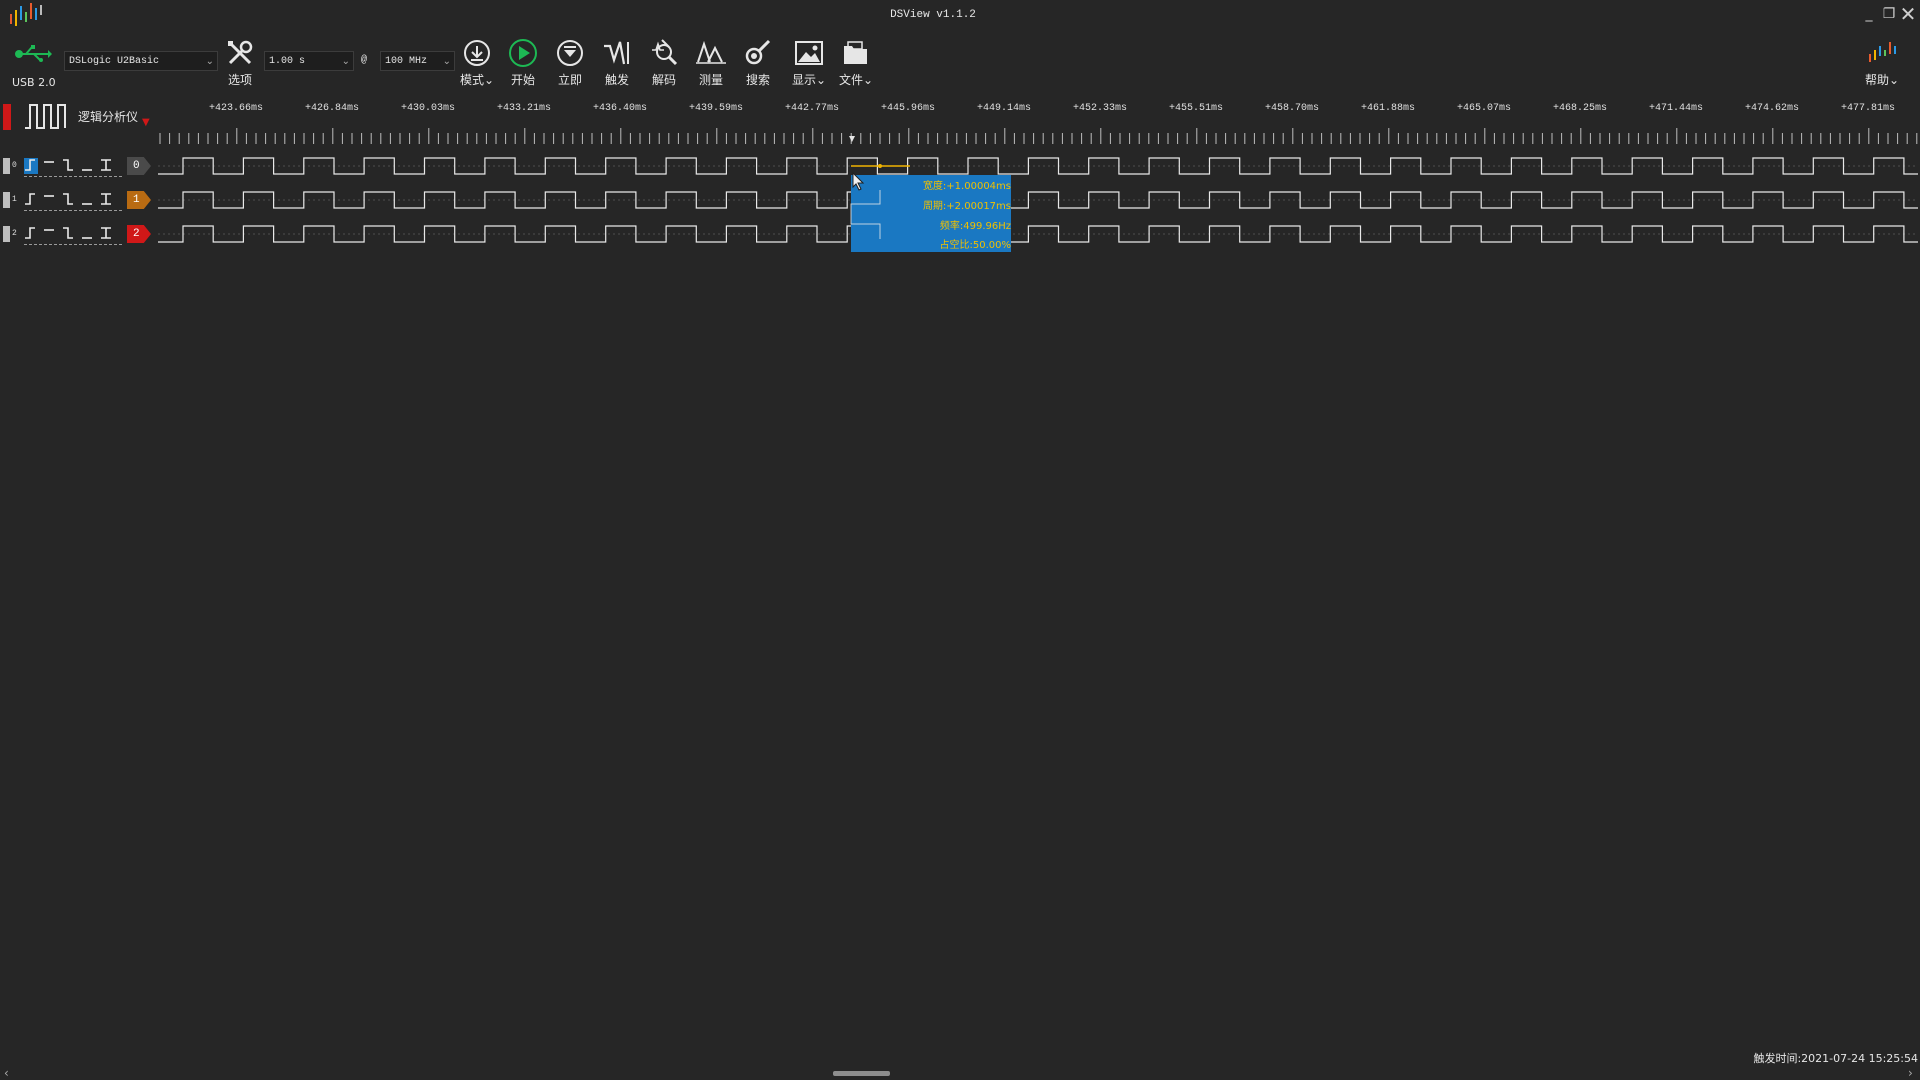 The height and width of the screenshot is (1080, 1920). Describe the element at coordinates (975, 226) in the screenshot. I see `measure-frequency: 频率:499.96Hz` at that location.